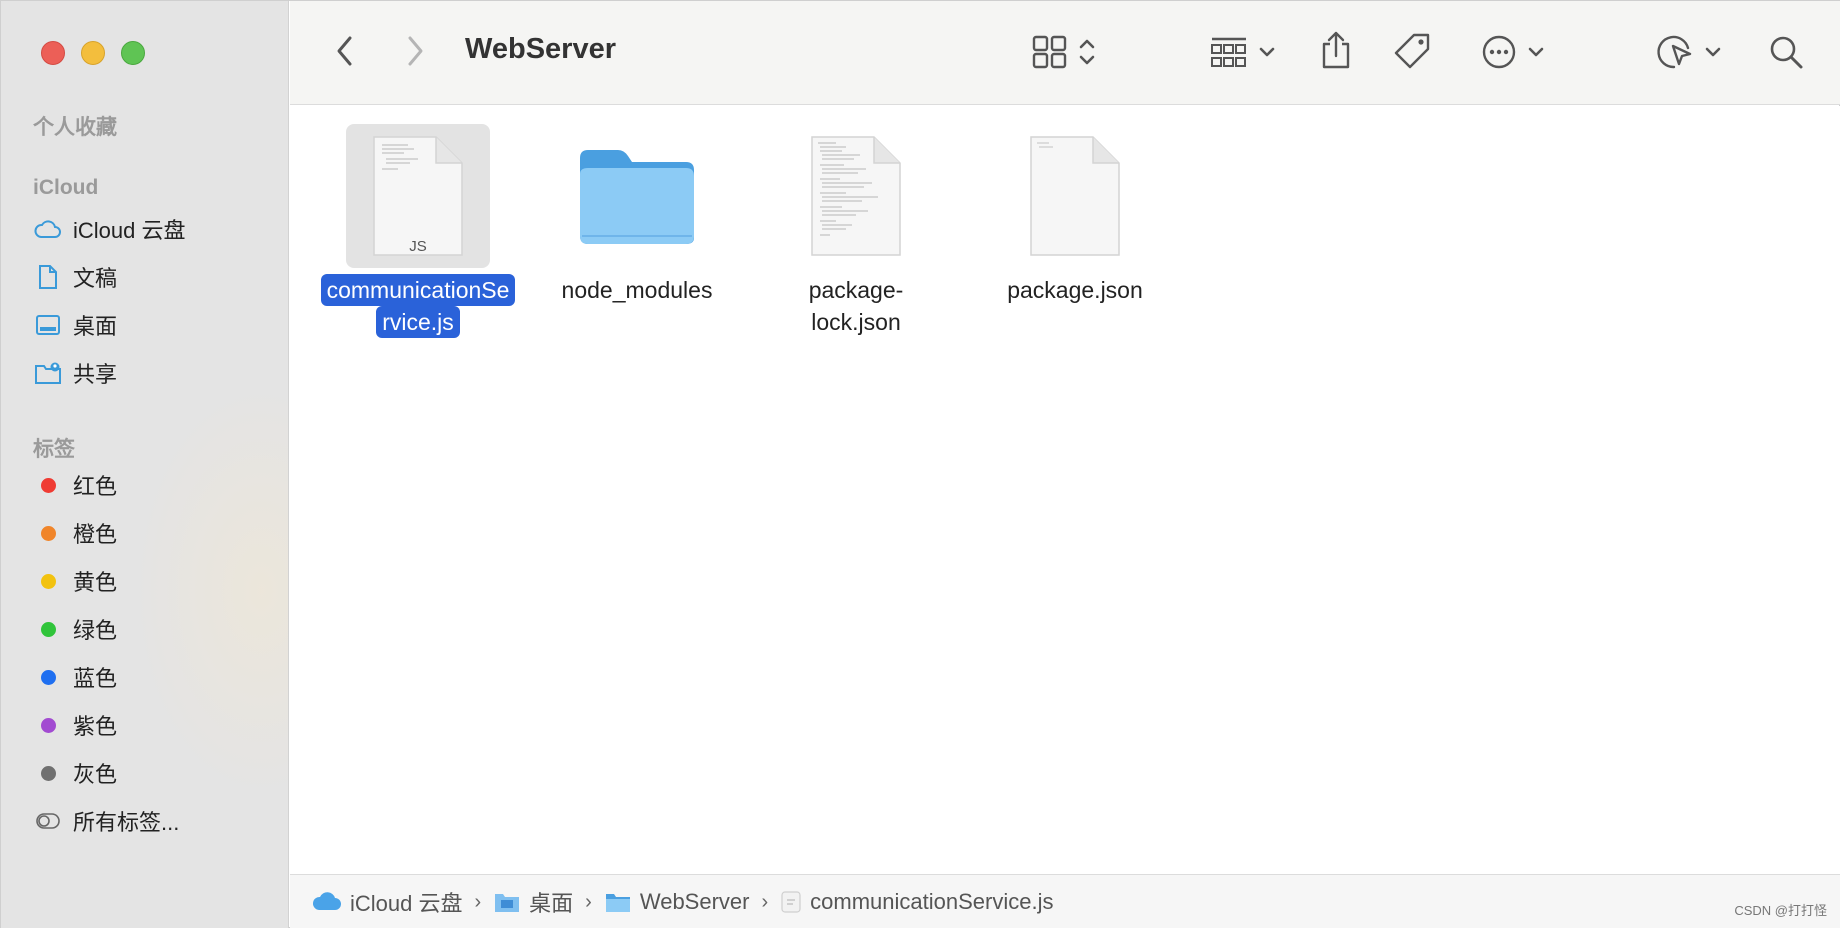 The height and width of the screenshot is (928, 1840). Describe the element at coordinates (95, 486) in the screenshot. I see `tag-label: 红色` at that location.